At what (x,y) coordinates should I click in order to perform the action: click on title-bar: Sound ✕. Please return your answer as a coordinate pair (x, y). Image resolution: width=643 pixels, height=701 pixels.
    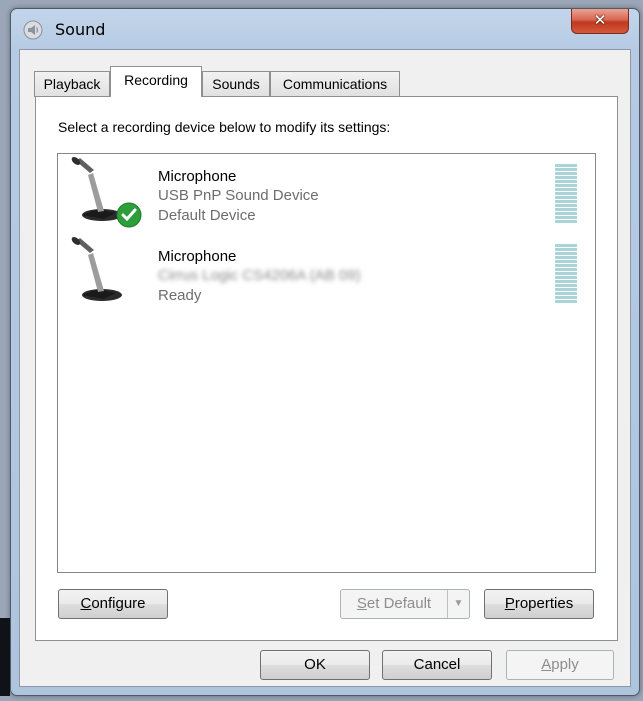
    Looking at the image, I should click on (325, 29).